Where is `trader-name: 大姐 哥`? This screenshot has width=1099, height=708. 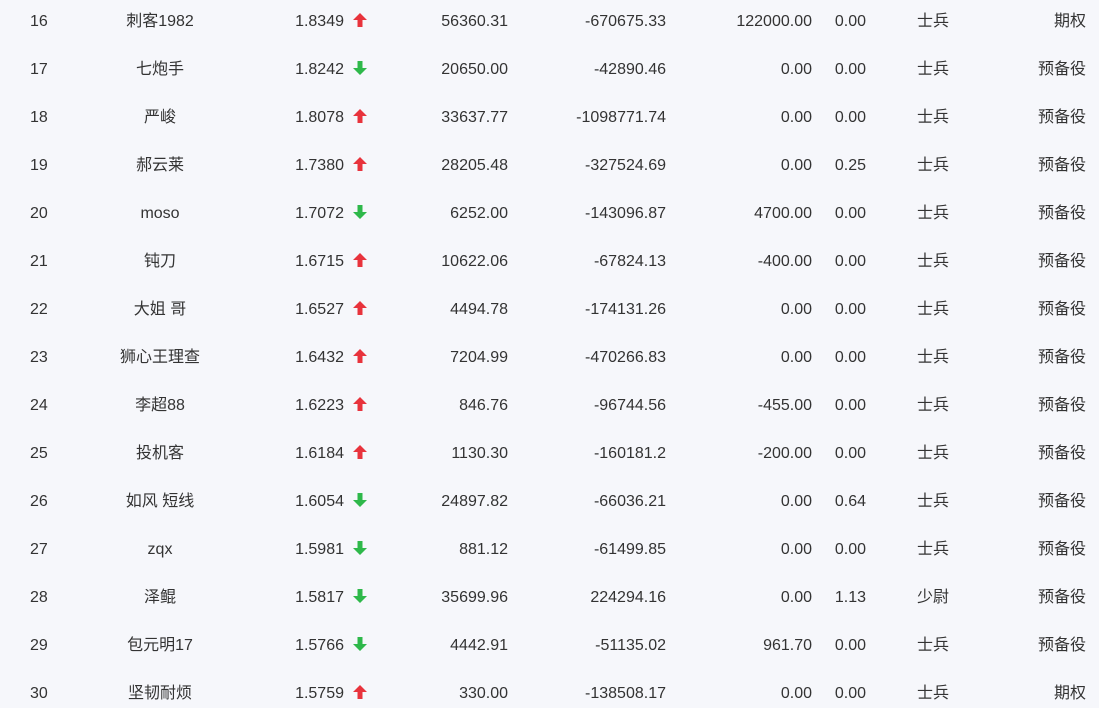
trader-name: 大姐 哥 is located at coordinates (160, 312).